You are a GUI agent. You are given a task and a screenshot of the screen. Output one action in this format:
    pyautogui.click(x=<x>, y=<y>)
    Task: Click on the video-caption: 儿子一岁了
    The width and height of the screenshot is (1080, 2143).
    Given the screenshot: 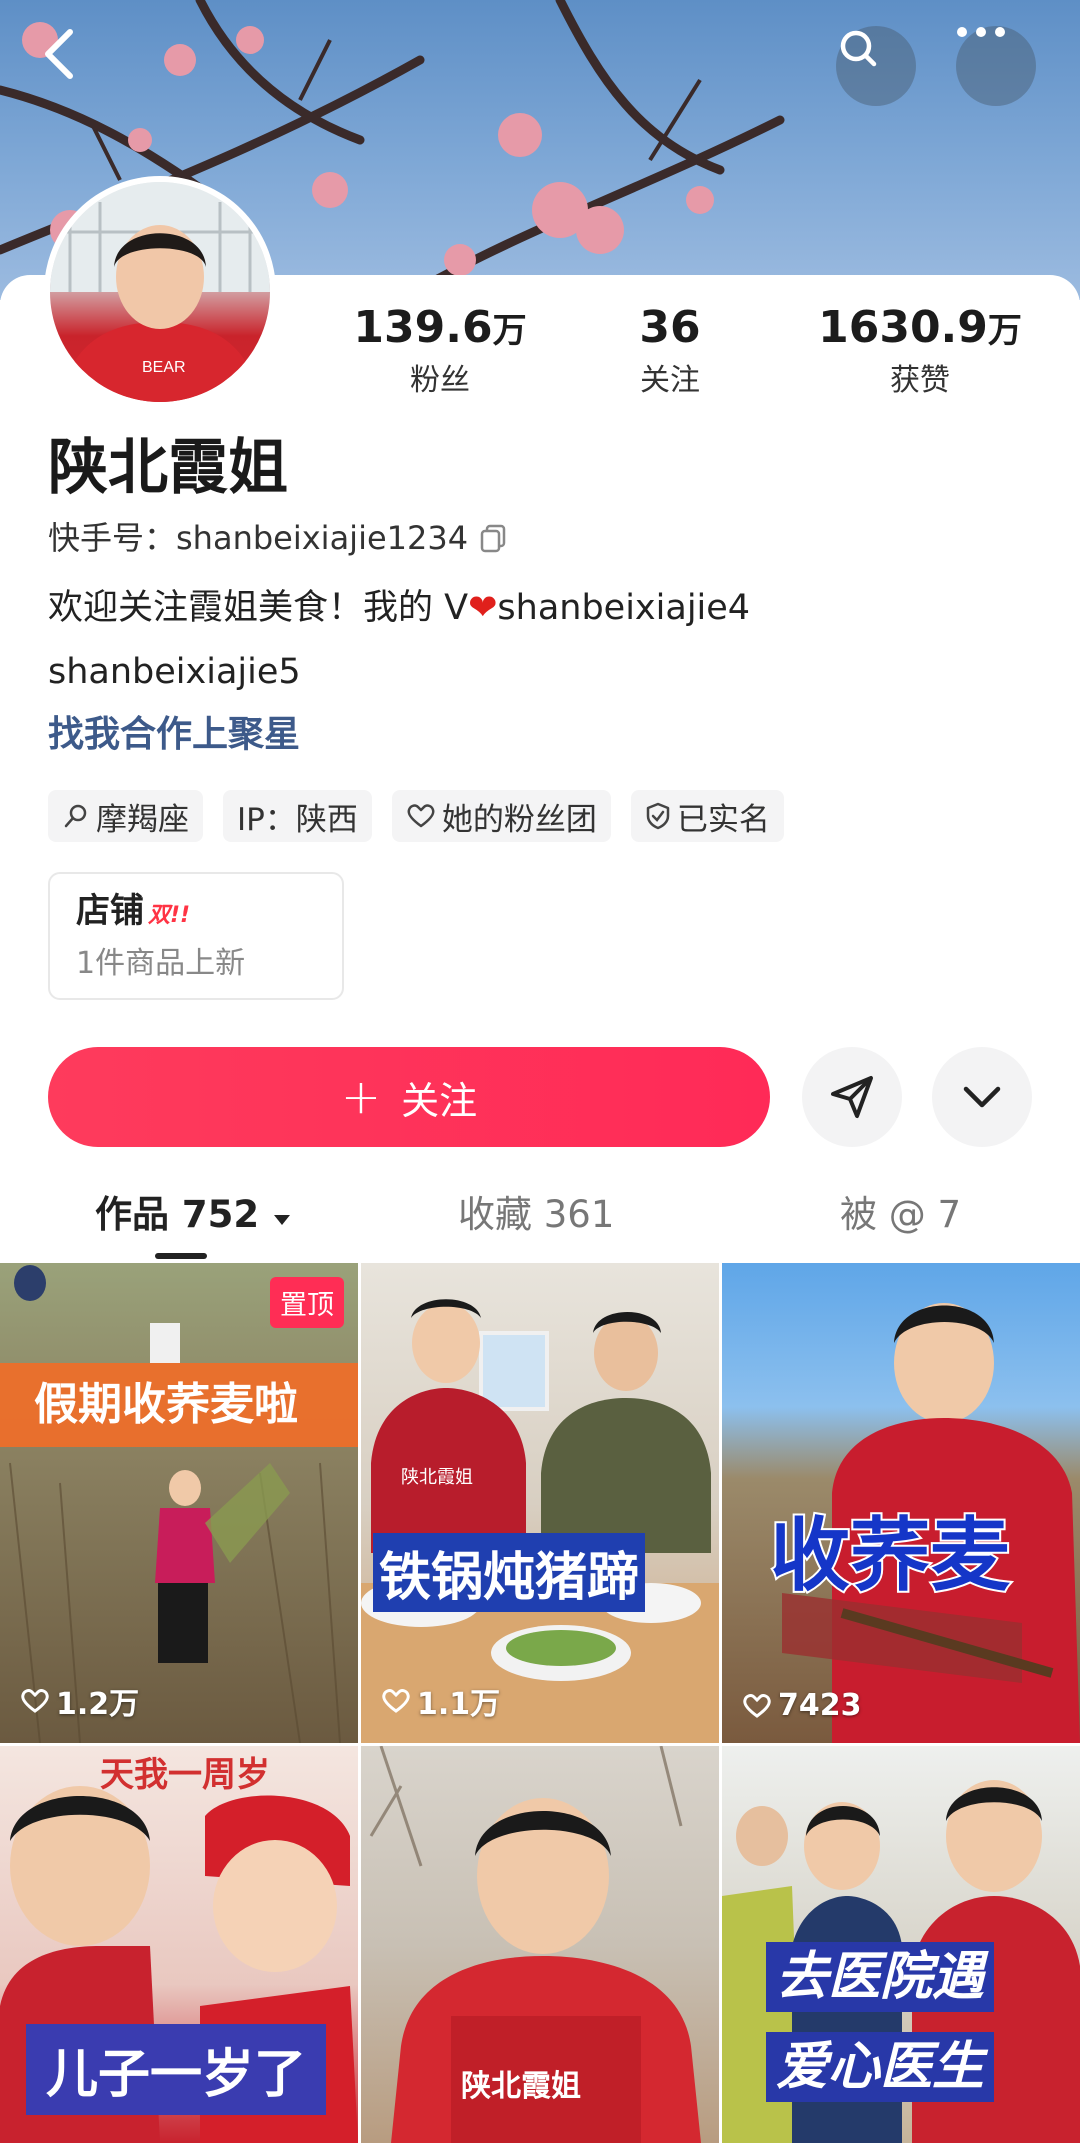 What is the action you would take?
    pyautogui.click(x=176, y=2069)
    